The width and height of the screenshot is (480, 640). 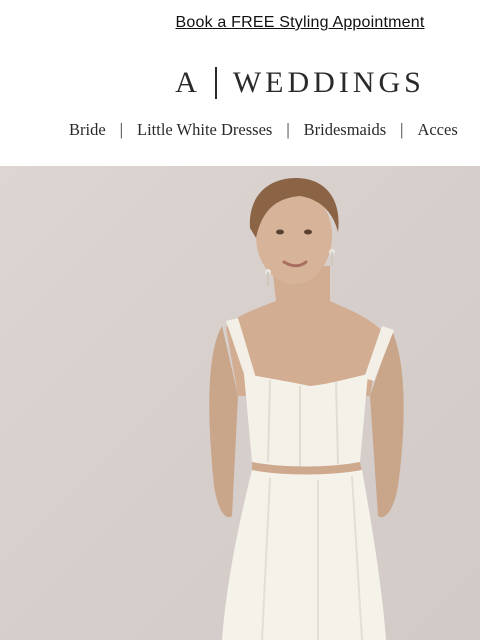 I want to click on styling-appointment-link: Book a FREE Styling Appointment, so click(x=240, y=23).